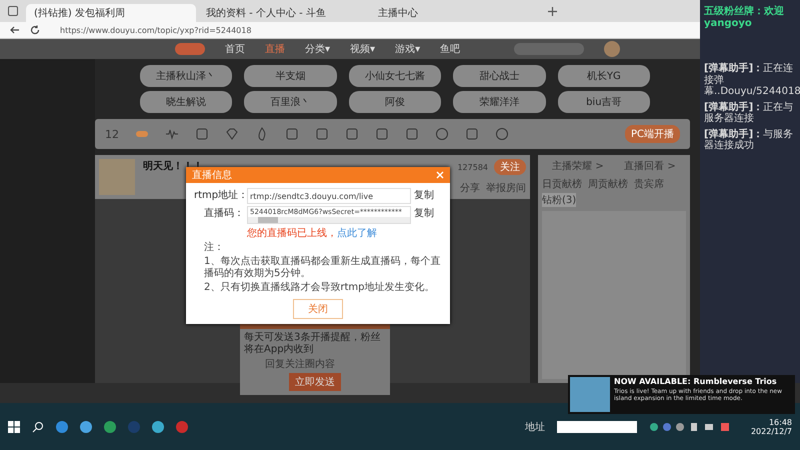 Image resolution: width=800 pixels, height=450 pixels. Describe the element at coordinates (395, 76) in the screenshot. I see `anchor-tag: 小仙女七七酱` at that location.